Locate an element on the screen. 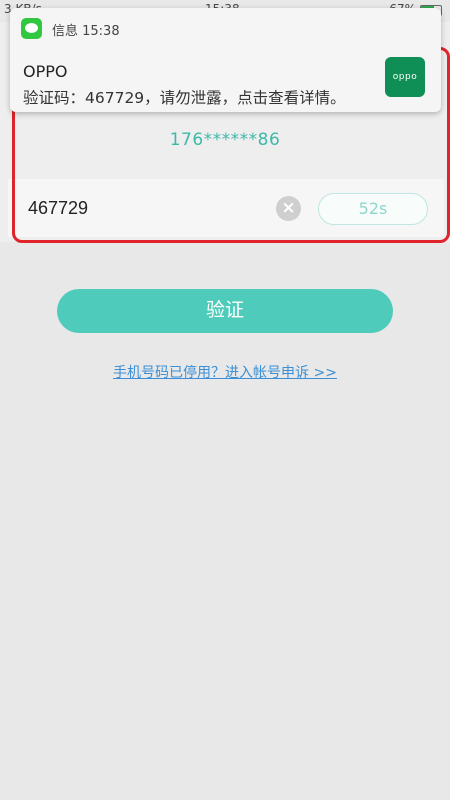 This screenshot has height=800, width=450. notification-body: 验证码：467729，请勿泄露，点击查看详情。 is located at coordinates (184, 98).